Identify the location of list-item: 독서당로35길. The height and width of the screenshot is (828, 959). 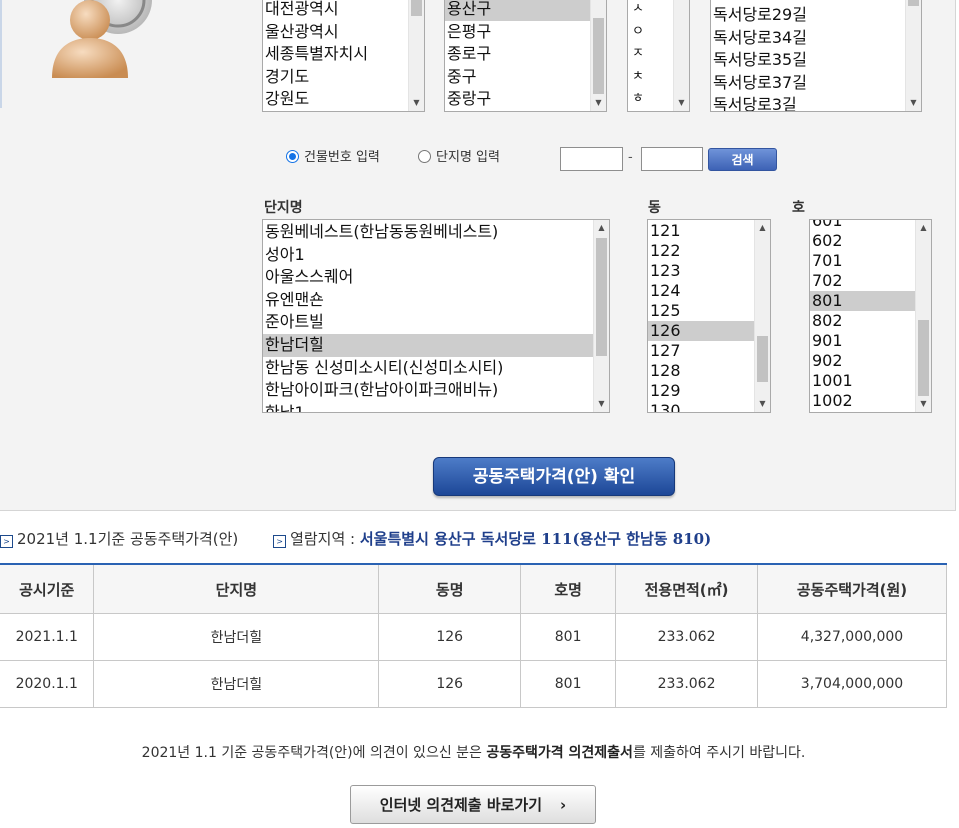
(816, 60).